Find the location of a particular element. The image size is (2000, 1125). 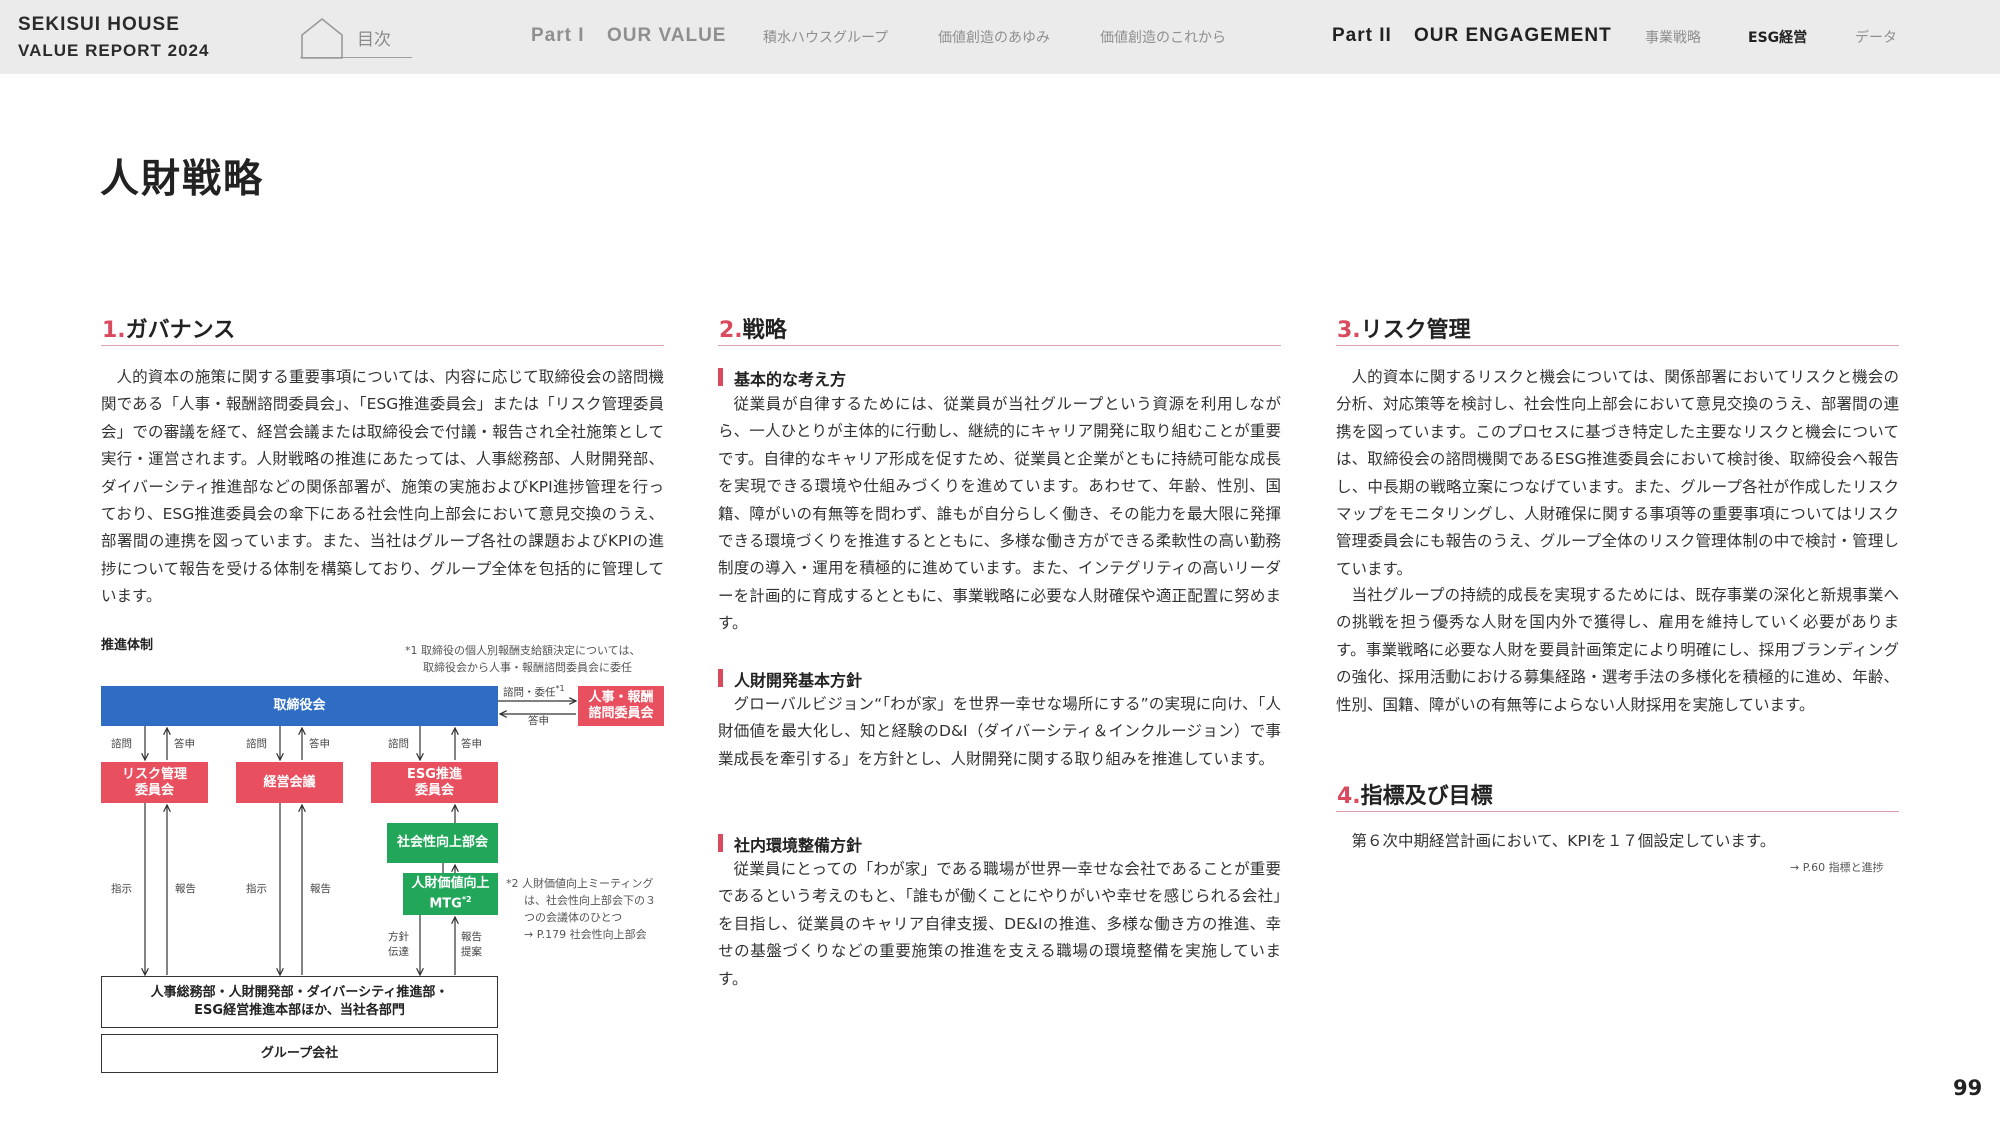

section-strategy-header: 2.戦略 is located at coordinates (999, 323).